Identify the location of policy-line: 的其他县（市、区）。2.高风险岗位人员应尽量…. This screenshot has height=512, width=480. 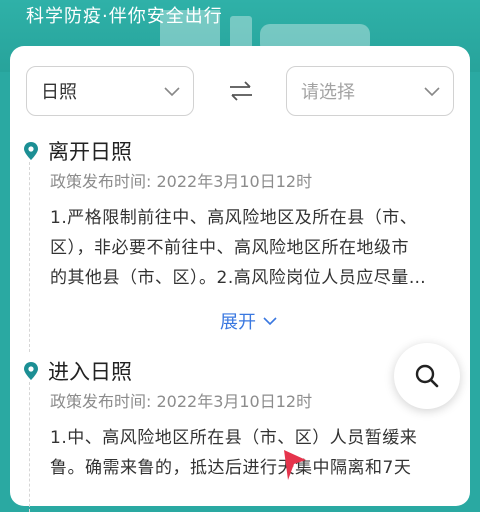
(238, 278).